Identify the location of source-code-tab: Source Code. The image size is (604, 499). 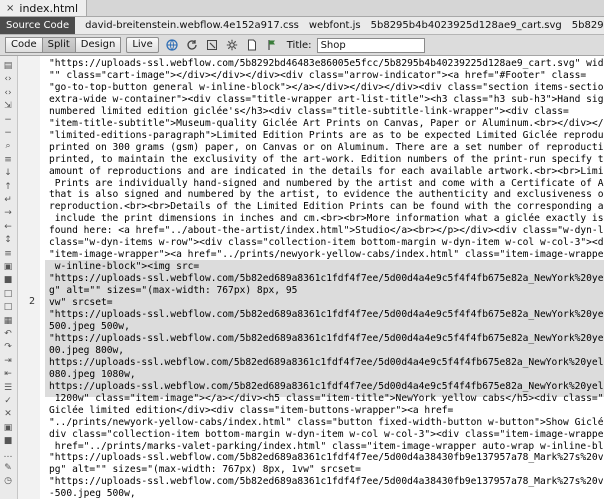
(38, 25).